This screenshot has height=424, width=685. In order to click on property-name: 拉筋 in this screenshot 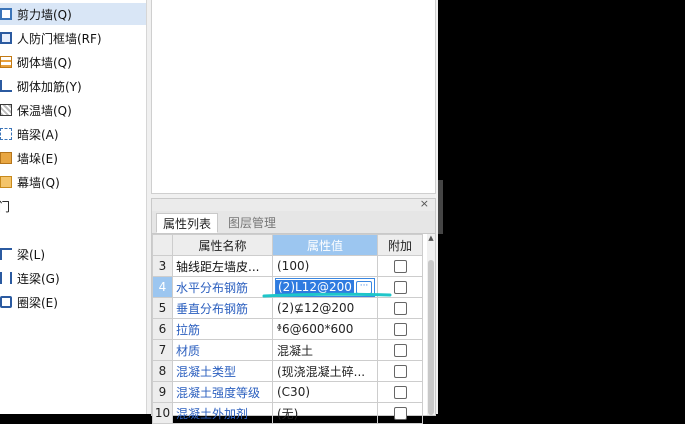, I will do `click(222, 329)`.